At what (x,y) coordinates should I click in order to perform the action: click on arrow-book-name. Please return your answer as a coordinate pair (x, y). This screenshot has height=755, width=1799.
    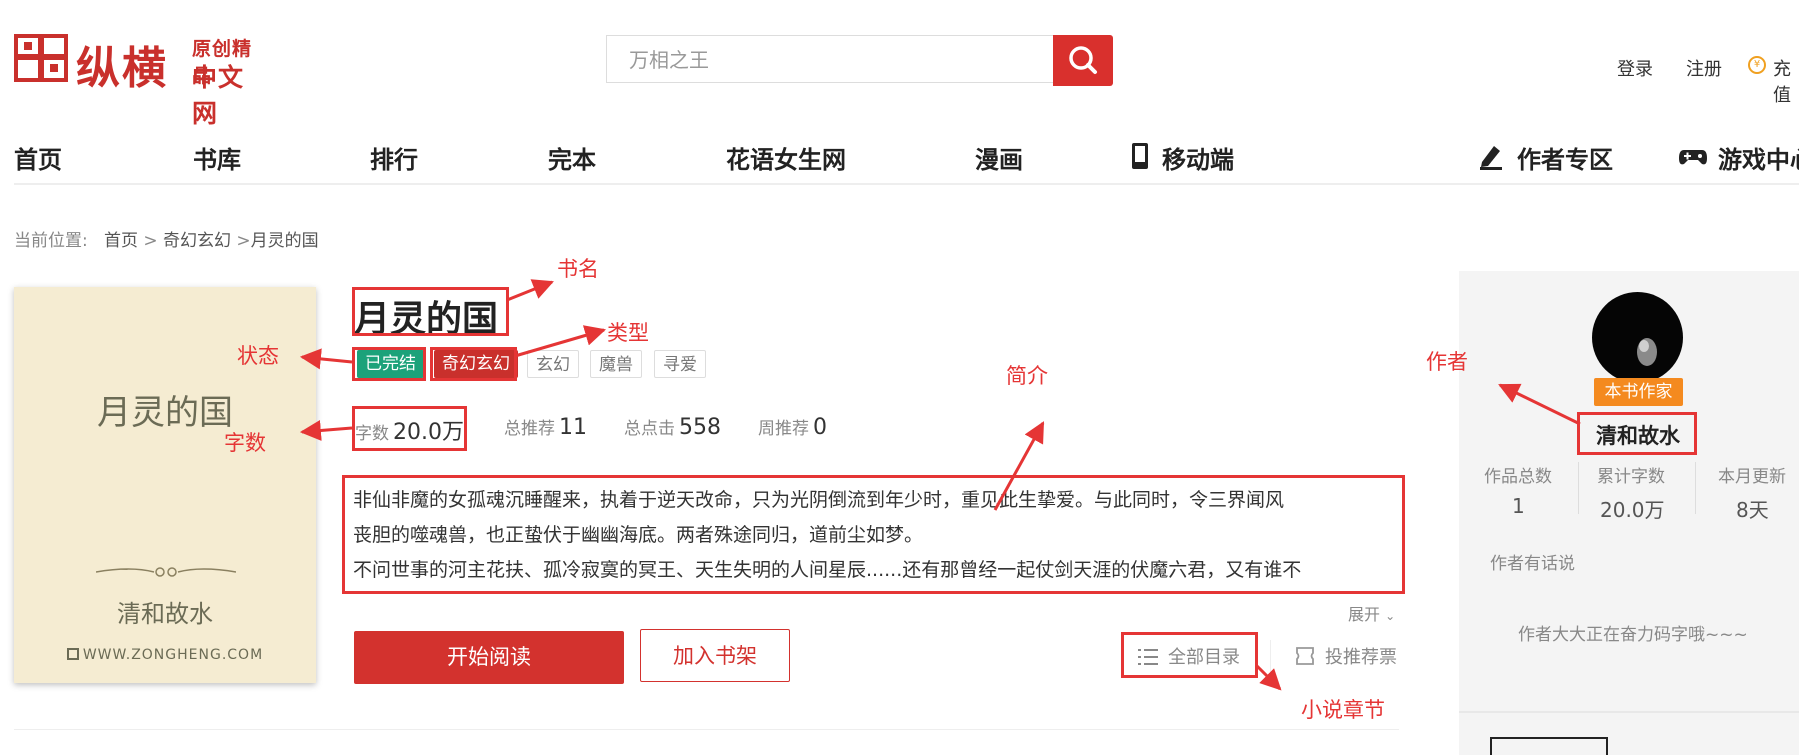
    Looking at the image, I should click on (530, 290).